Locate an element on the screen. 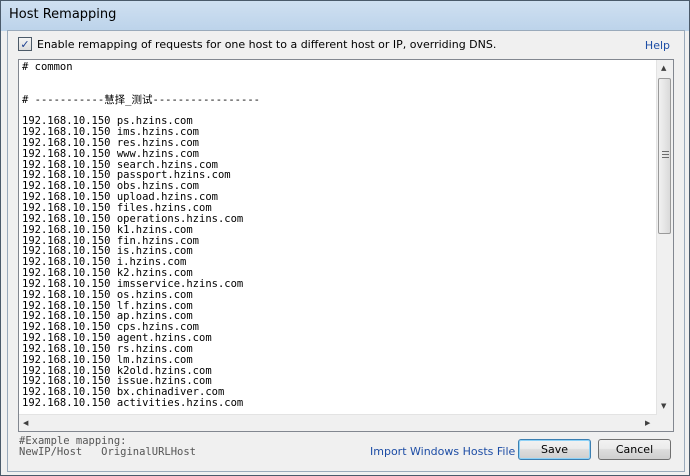 The width and height of the screenshot is (690, 476). checkmark-icon: ✓ is located at coordinates (25, 44).